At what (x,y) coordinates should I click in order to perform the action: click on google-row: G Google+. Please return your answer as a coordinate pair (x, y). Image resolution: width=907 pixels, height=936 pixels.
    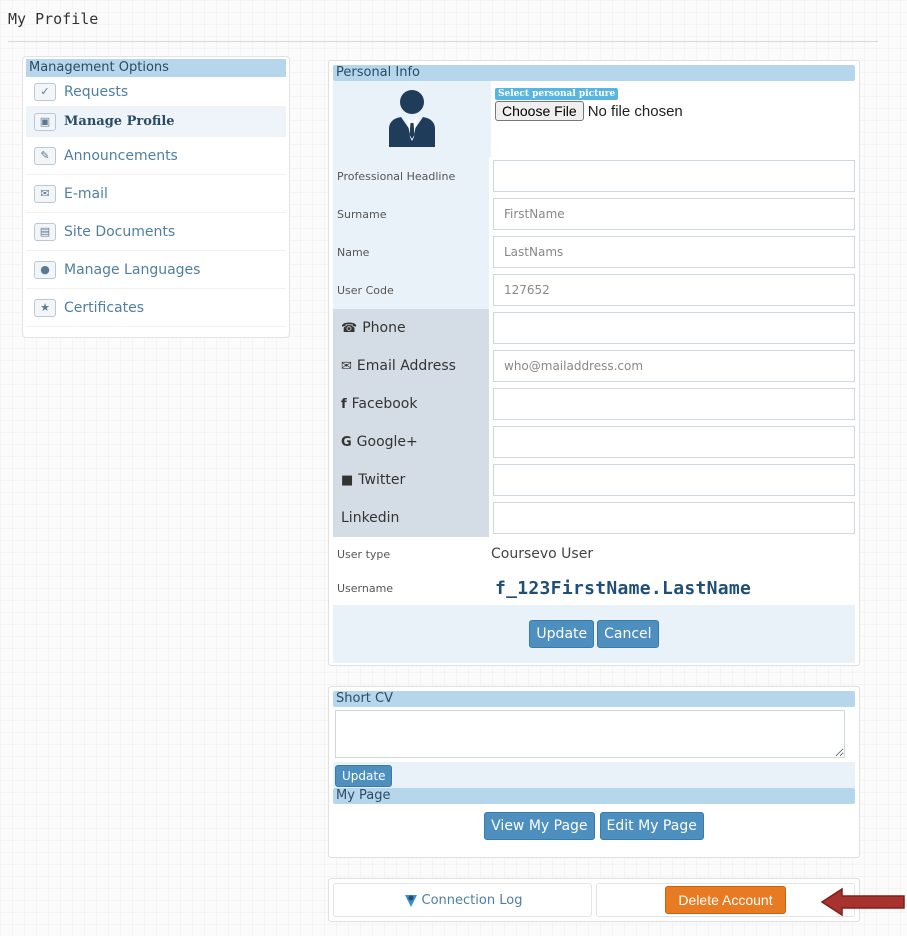
    Looking at the image, I should click on (594, 442).